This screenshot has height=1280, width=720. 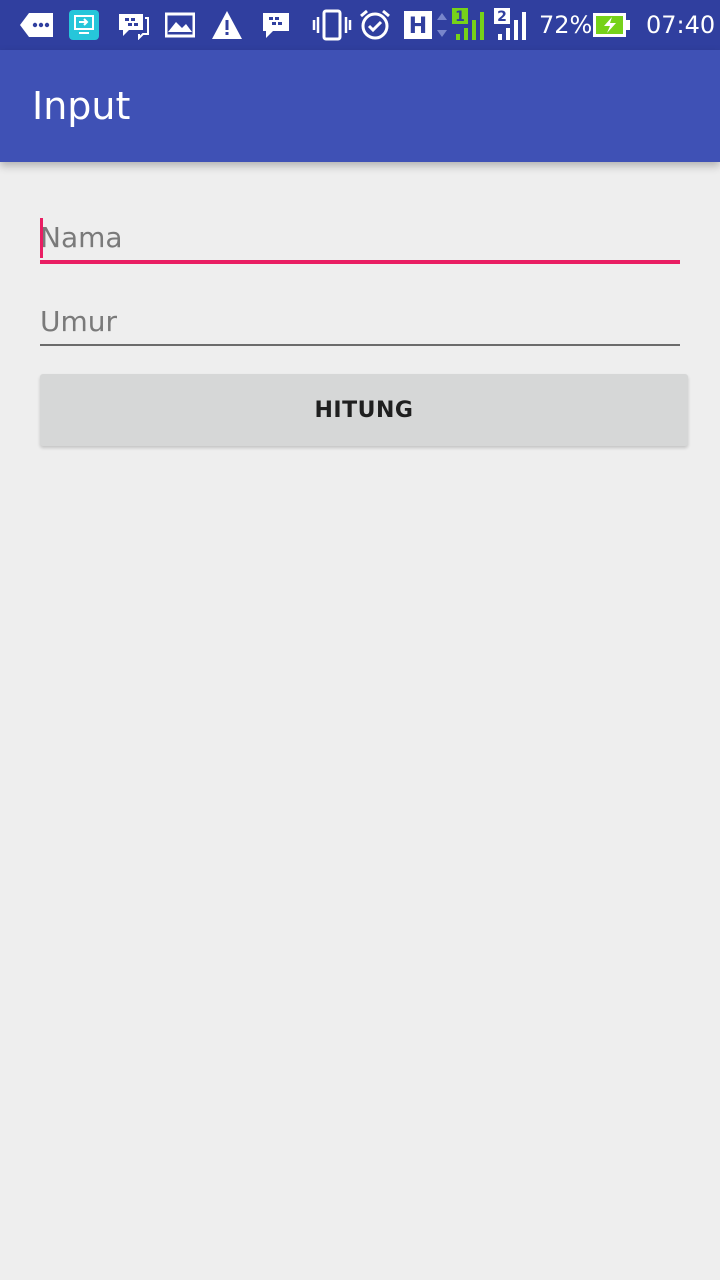 I want to click on hitung-button: HITUNG, so click(x=364, y=410).